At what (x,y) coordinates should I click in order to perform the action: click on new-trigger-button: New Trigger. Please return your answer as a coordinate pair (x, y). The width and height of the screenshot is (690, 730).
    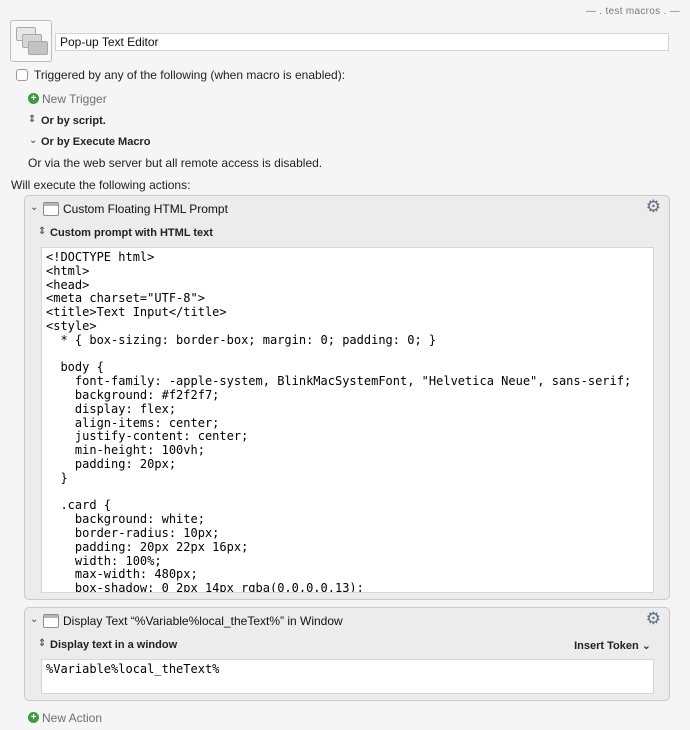
    Looking at the image, I should click on (74, 99).